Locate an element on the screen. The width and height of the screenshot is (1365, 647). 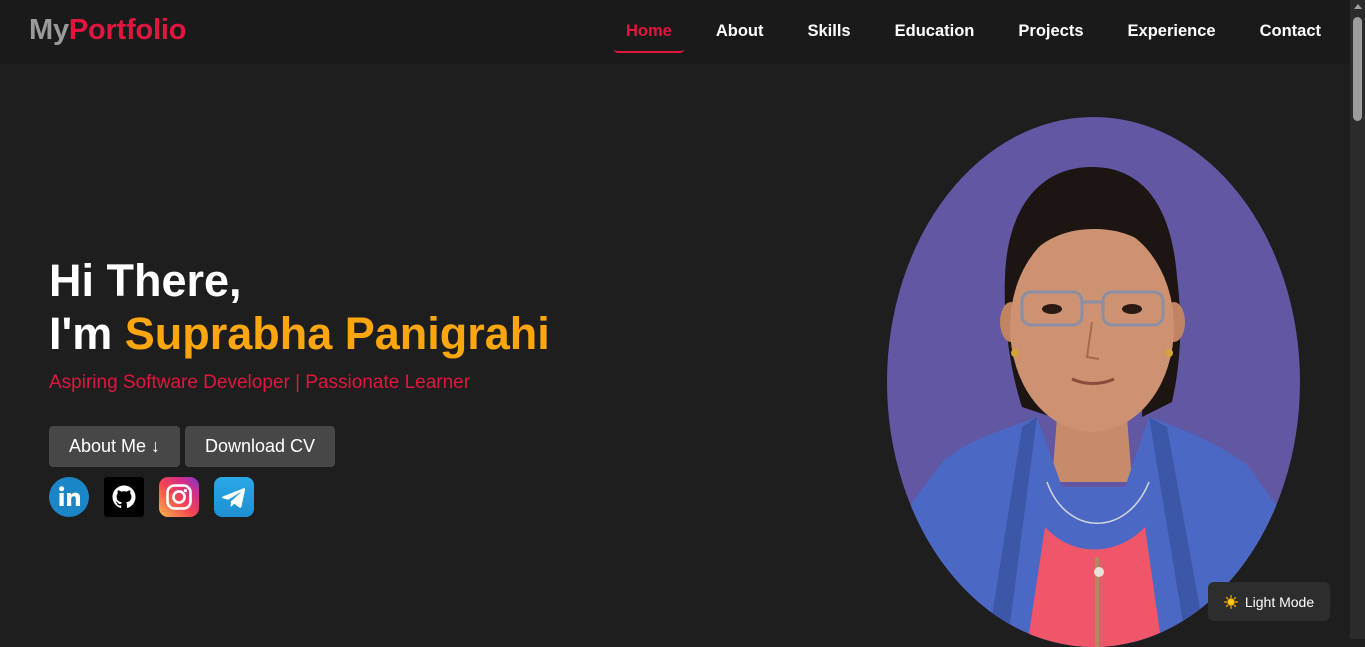
scrollbar is located at coordinates (1357, 319).